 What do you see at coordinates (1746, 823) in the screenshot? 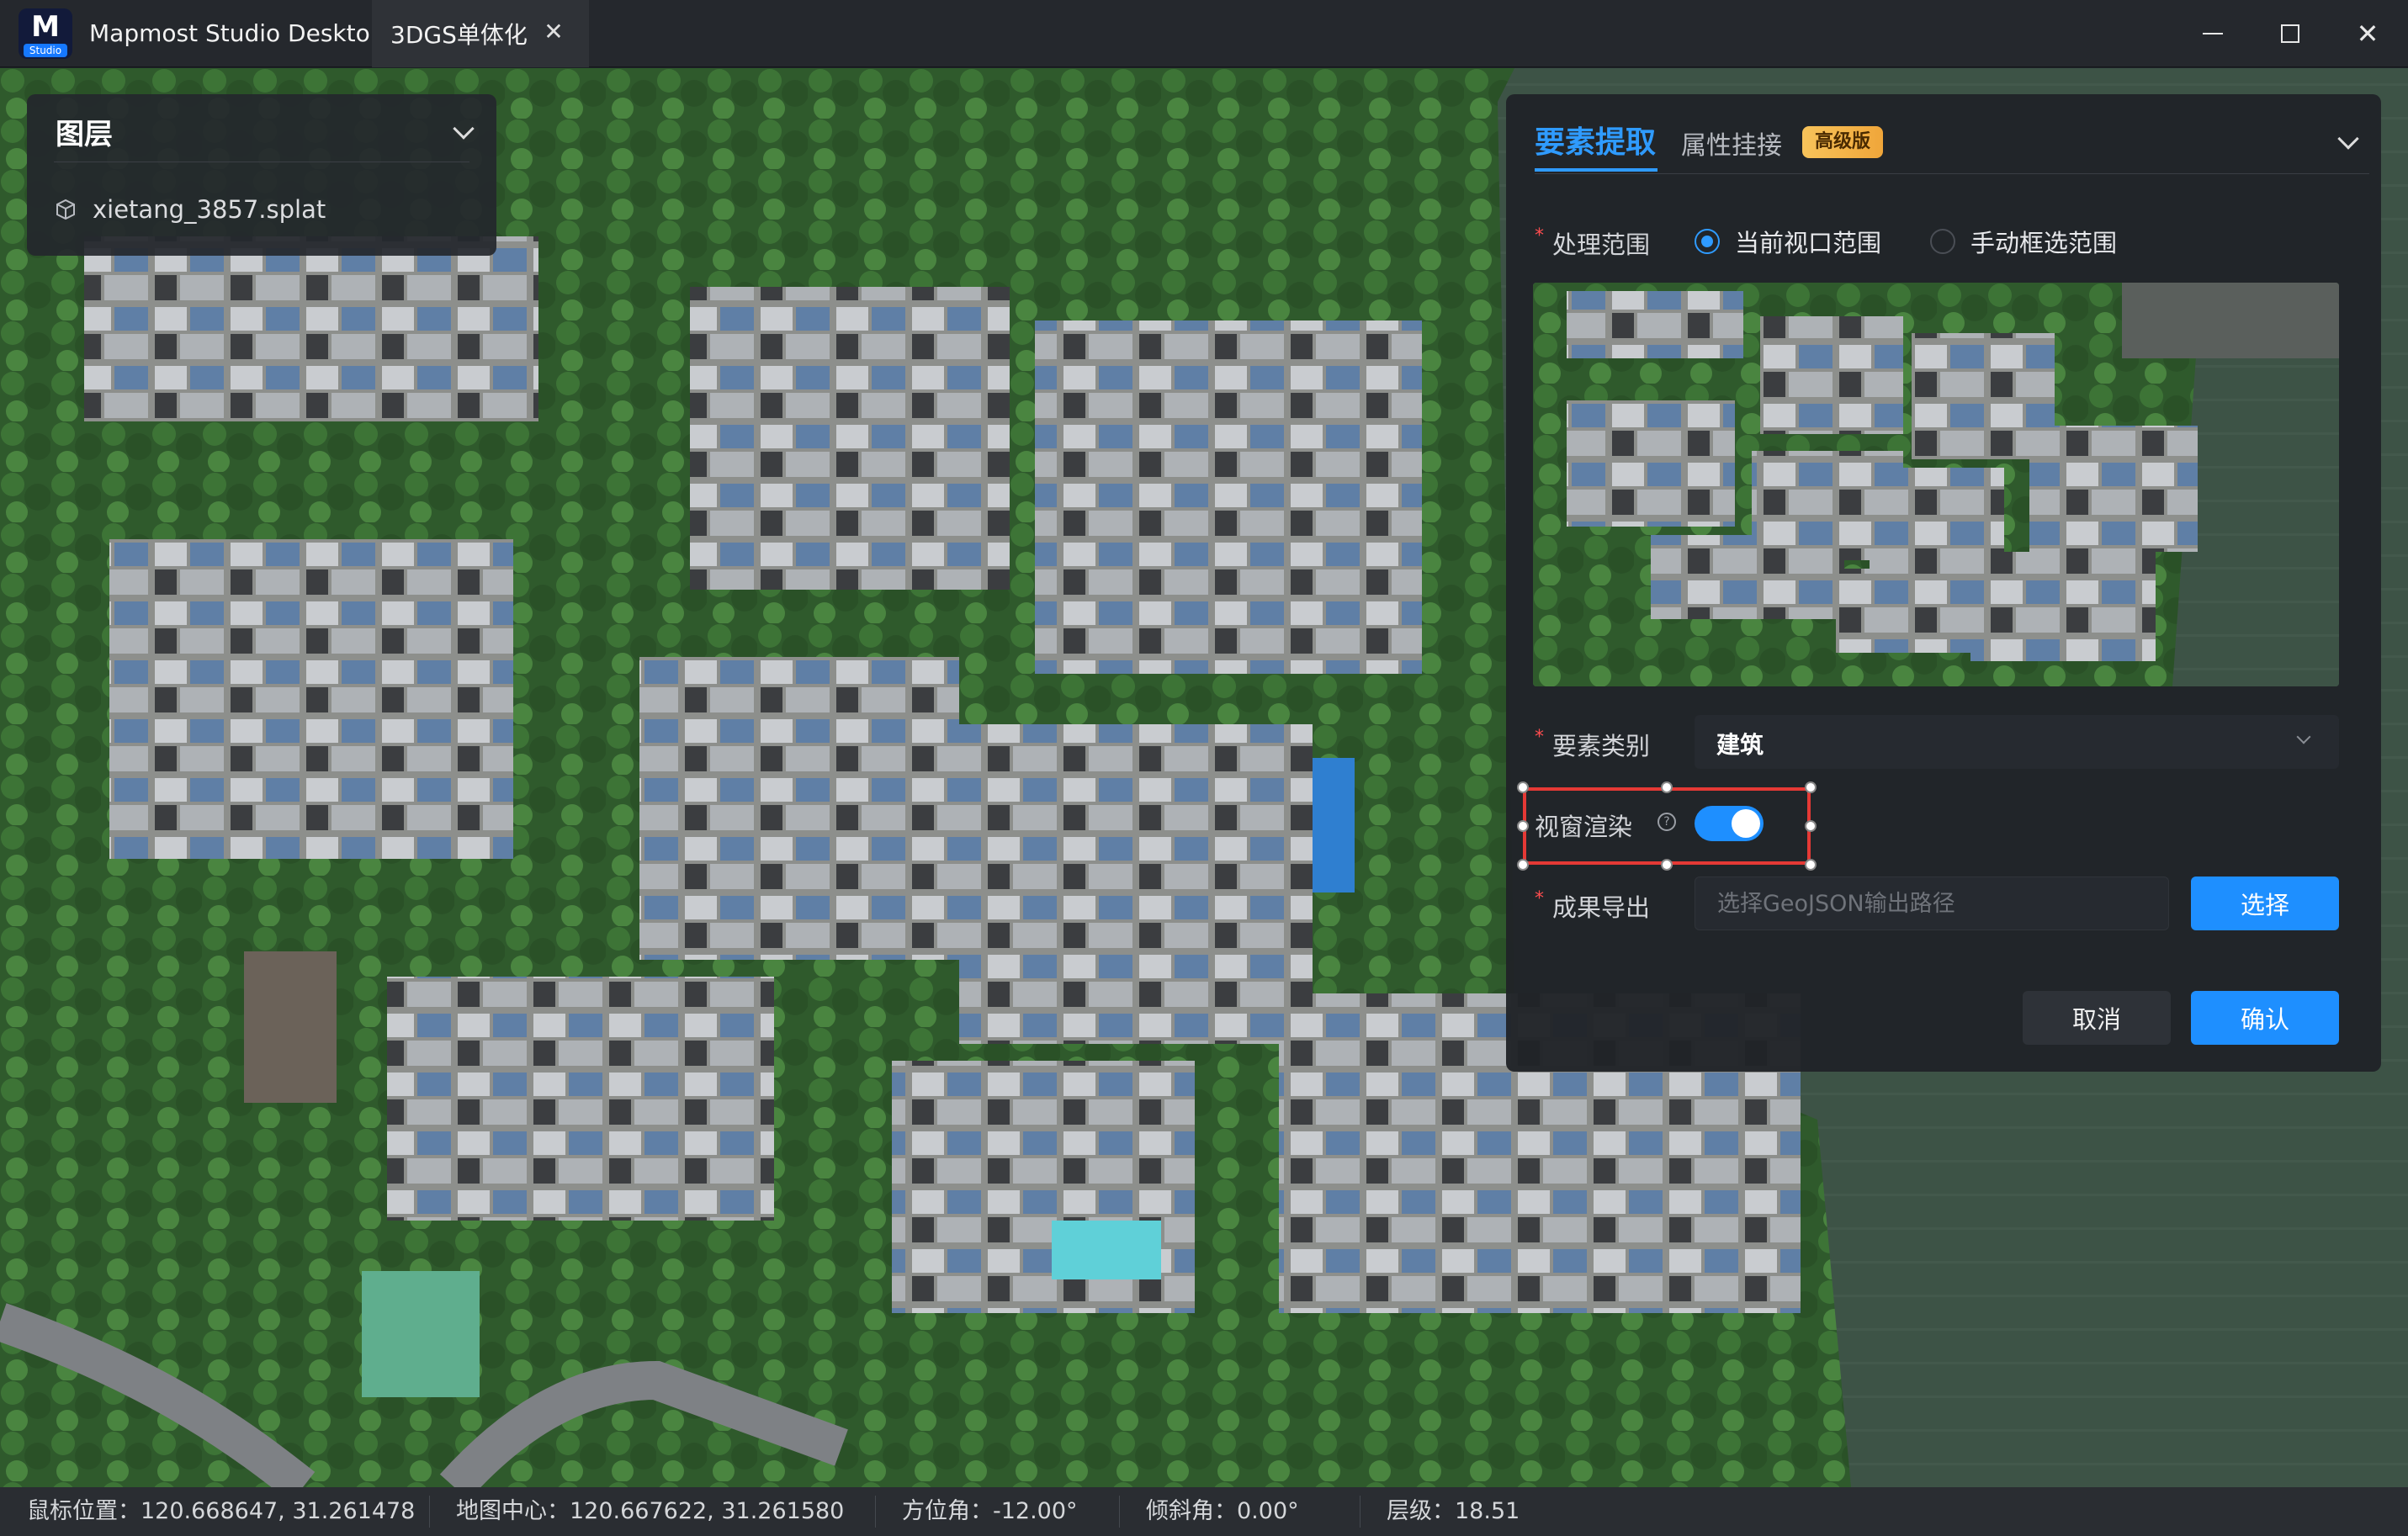
I see `toggle-knob` at bounding box center [1746, 823].